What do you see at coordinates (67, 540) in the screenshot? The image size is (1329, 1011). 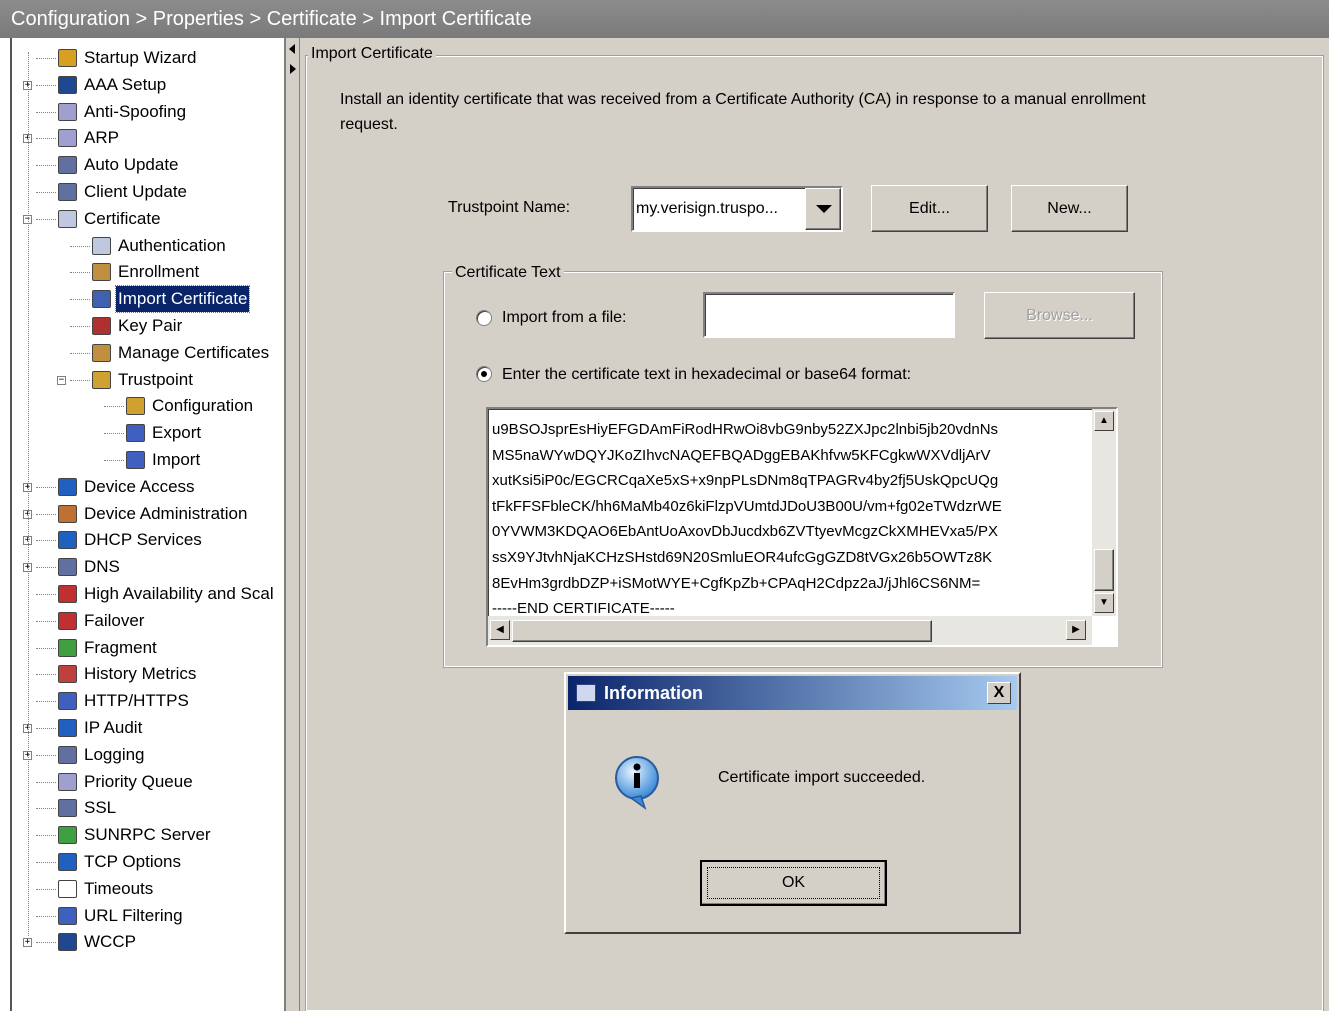 I see `dhcp-icon` at bounding box center [67, 540].